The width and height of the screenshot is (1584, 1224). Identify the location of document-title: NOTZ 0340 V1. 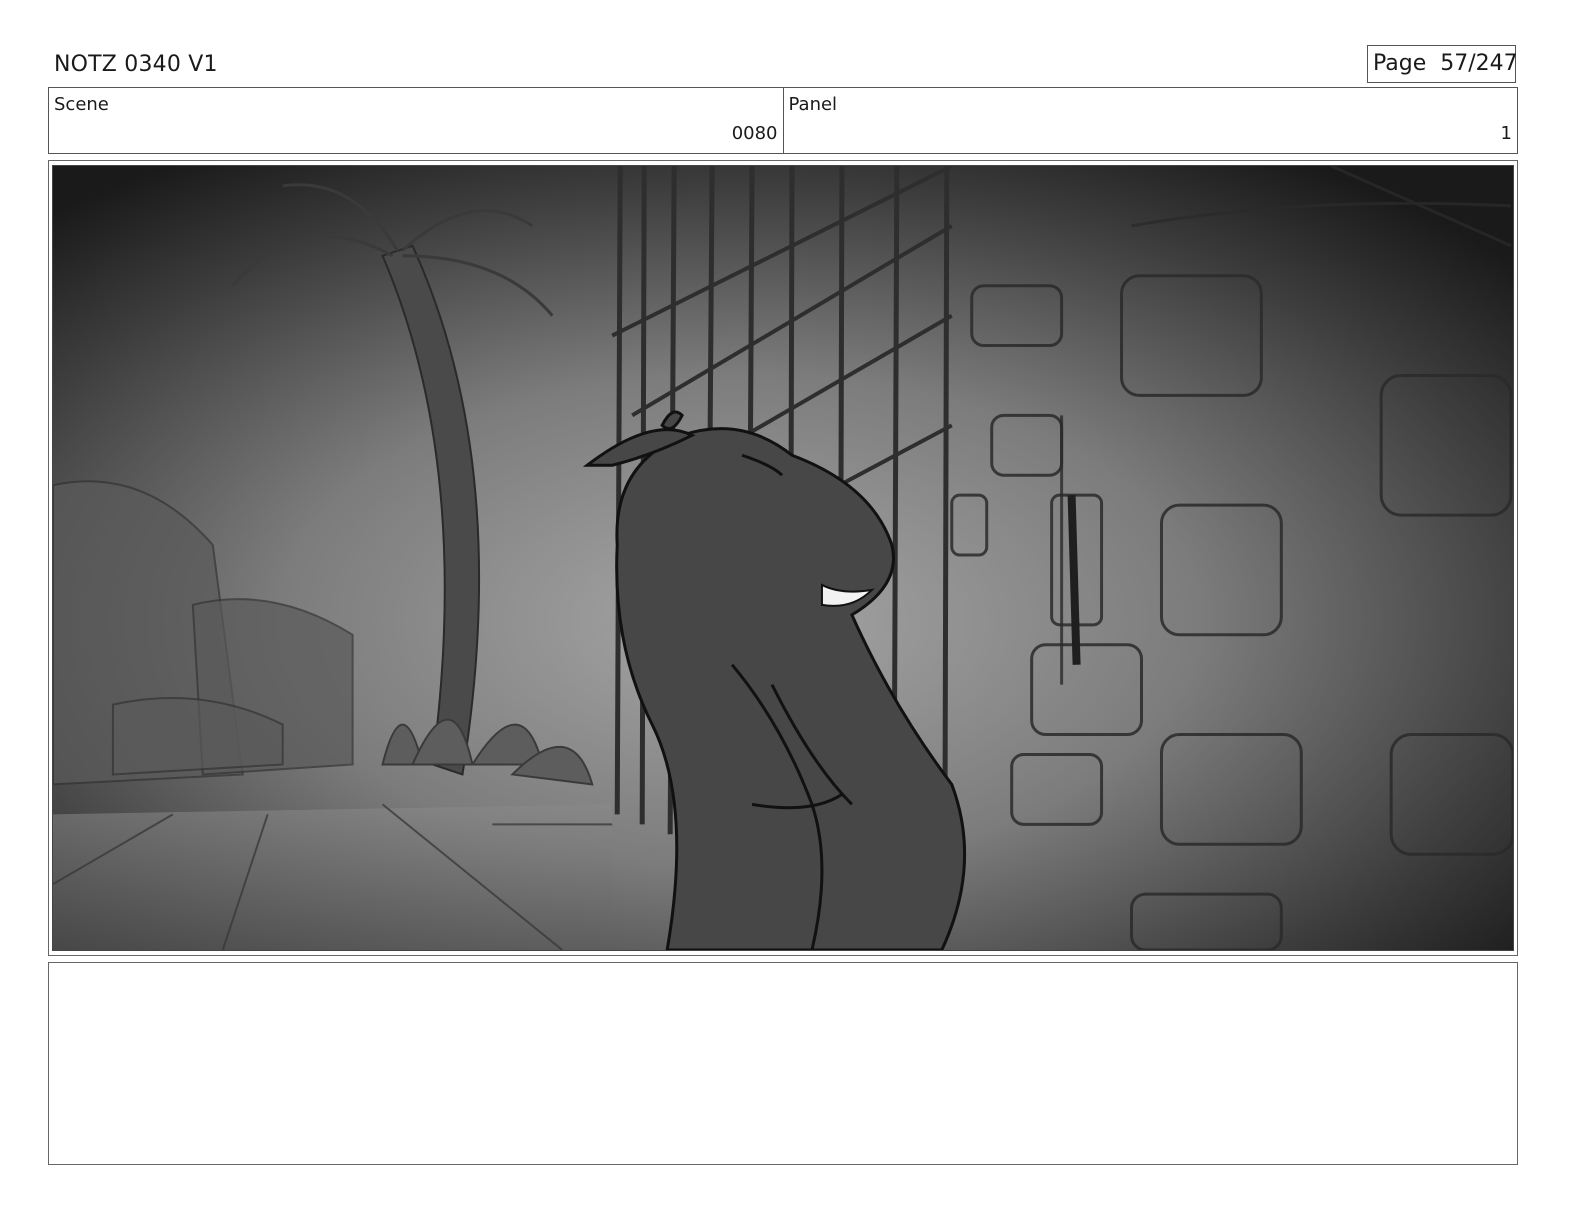
(136, 64).